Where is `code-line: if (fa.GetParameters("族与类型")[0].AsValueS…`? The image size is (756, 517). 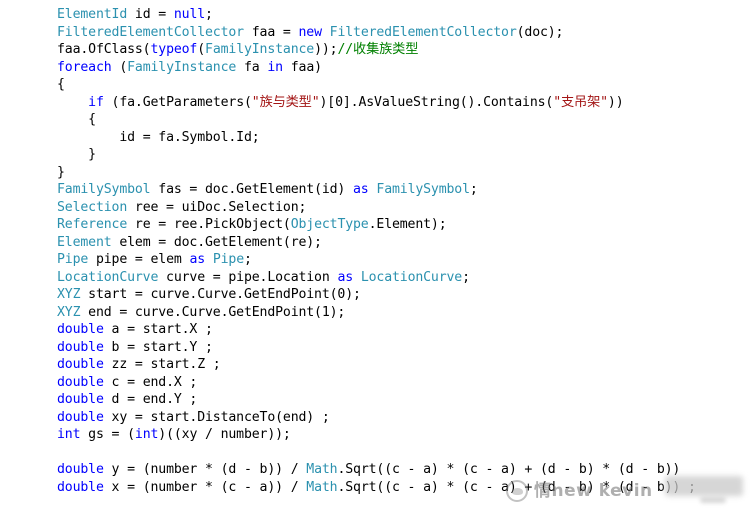 code-line: if (fa.GetParameters("族与类型")[0].AsValueS… is located at coordinates (406, 103).